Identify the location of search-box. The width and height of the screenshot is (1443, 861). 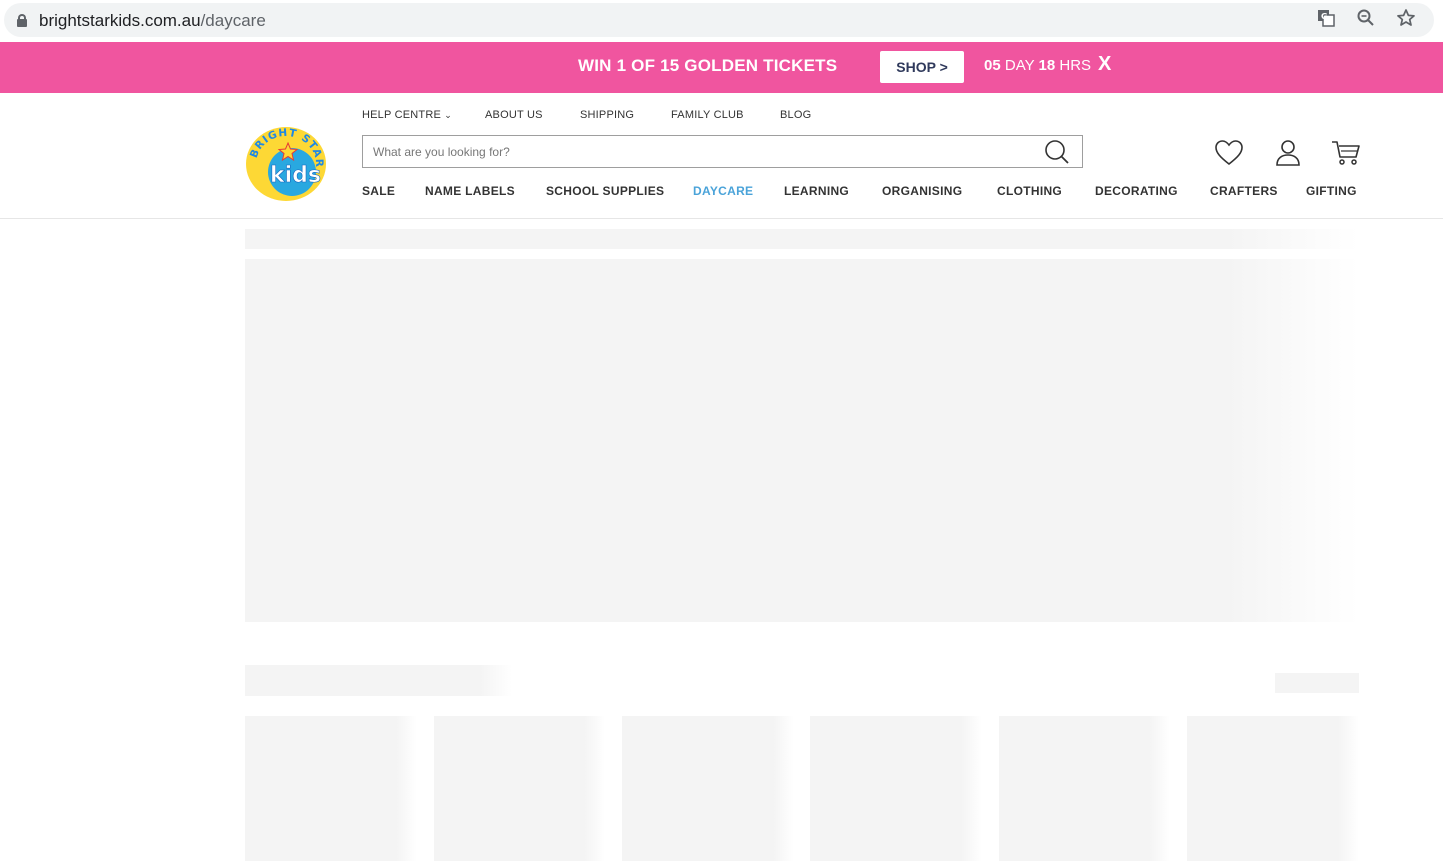
(722, 151).